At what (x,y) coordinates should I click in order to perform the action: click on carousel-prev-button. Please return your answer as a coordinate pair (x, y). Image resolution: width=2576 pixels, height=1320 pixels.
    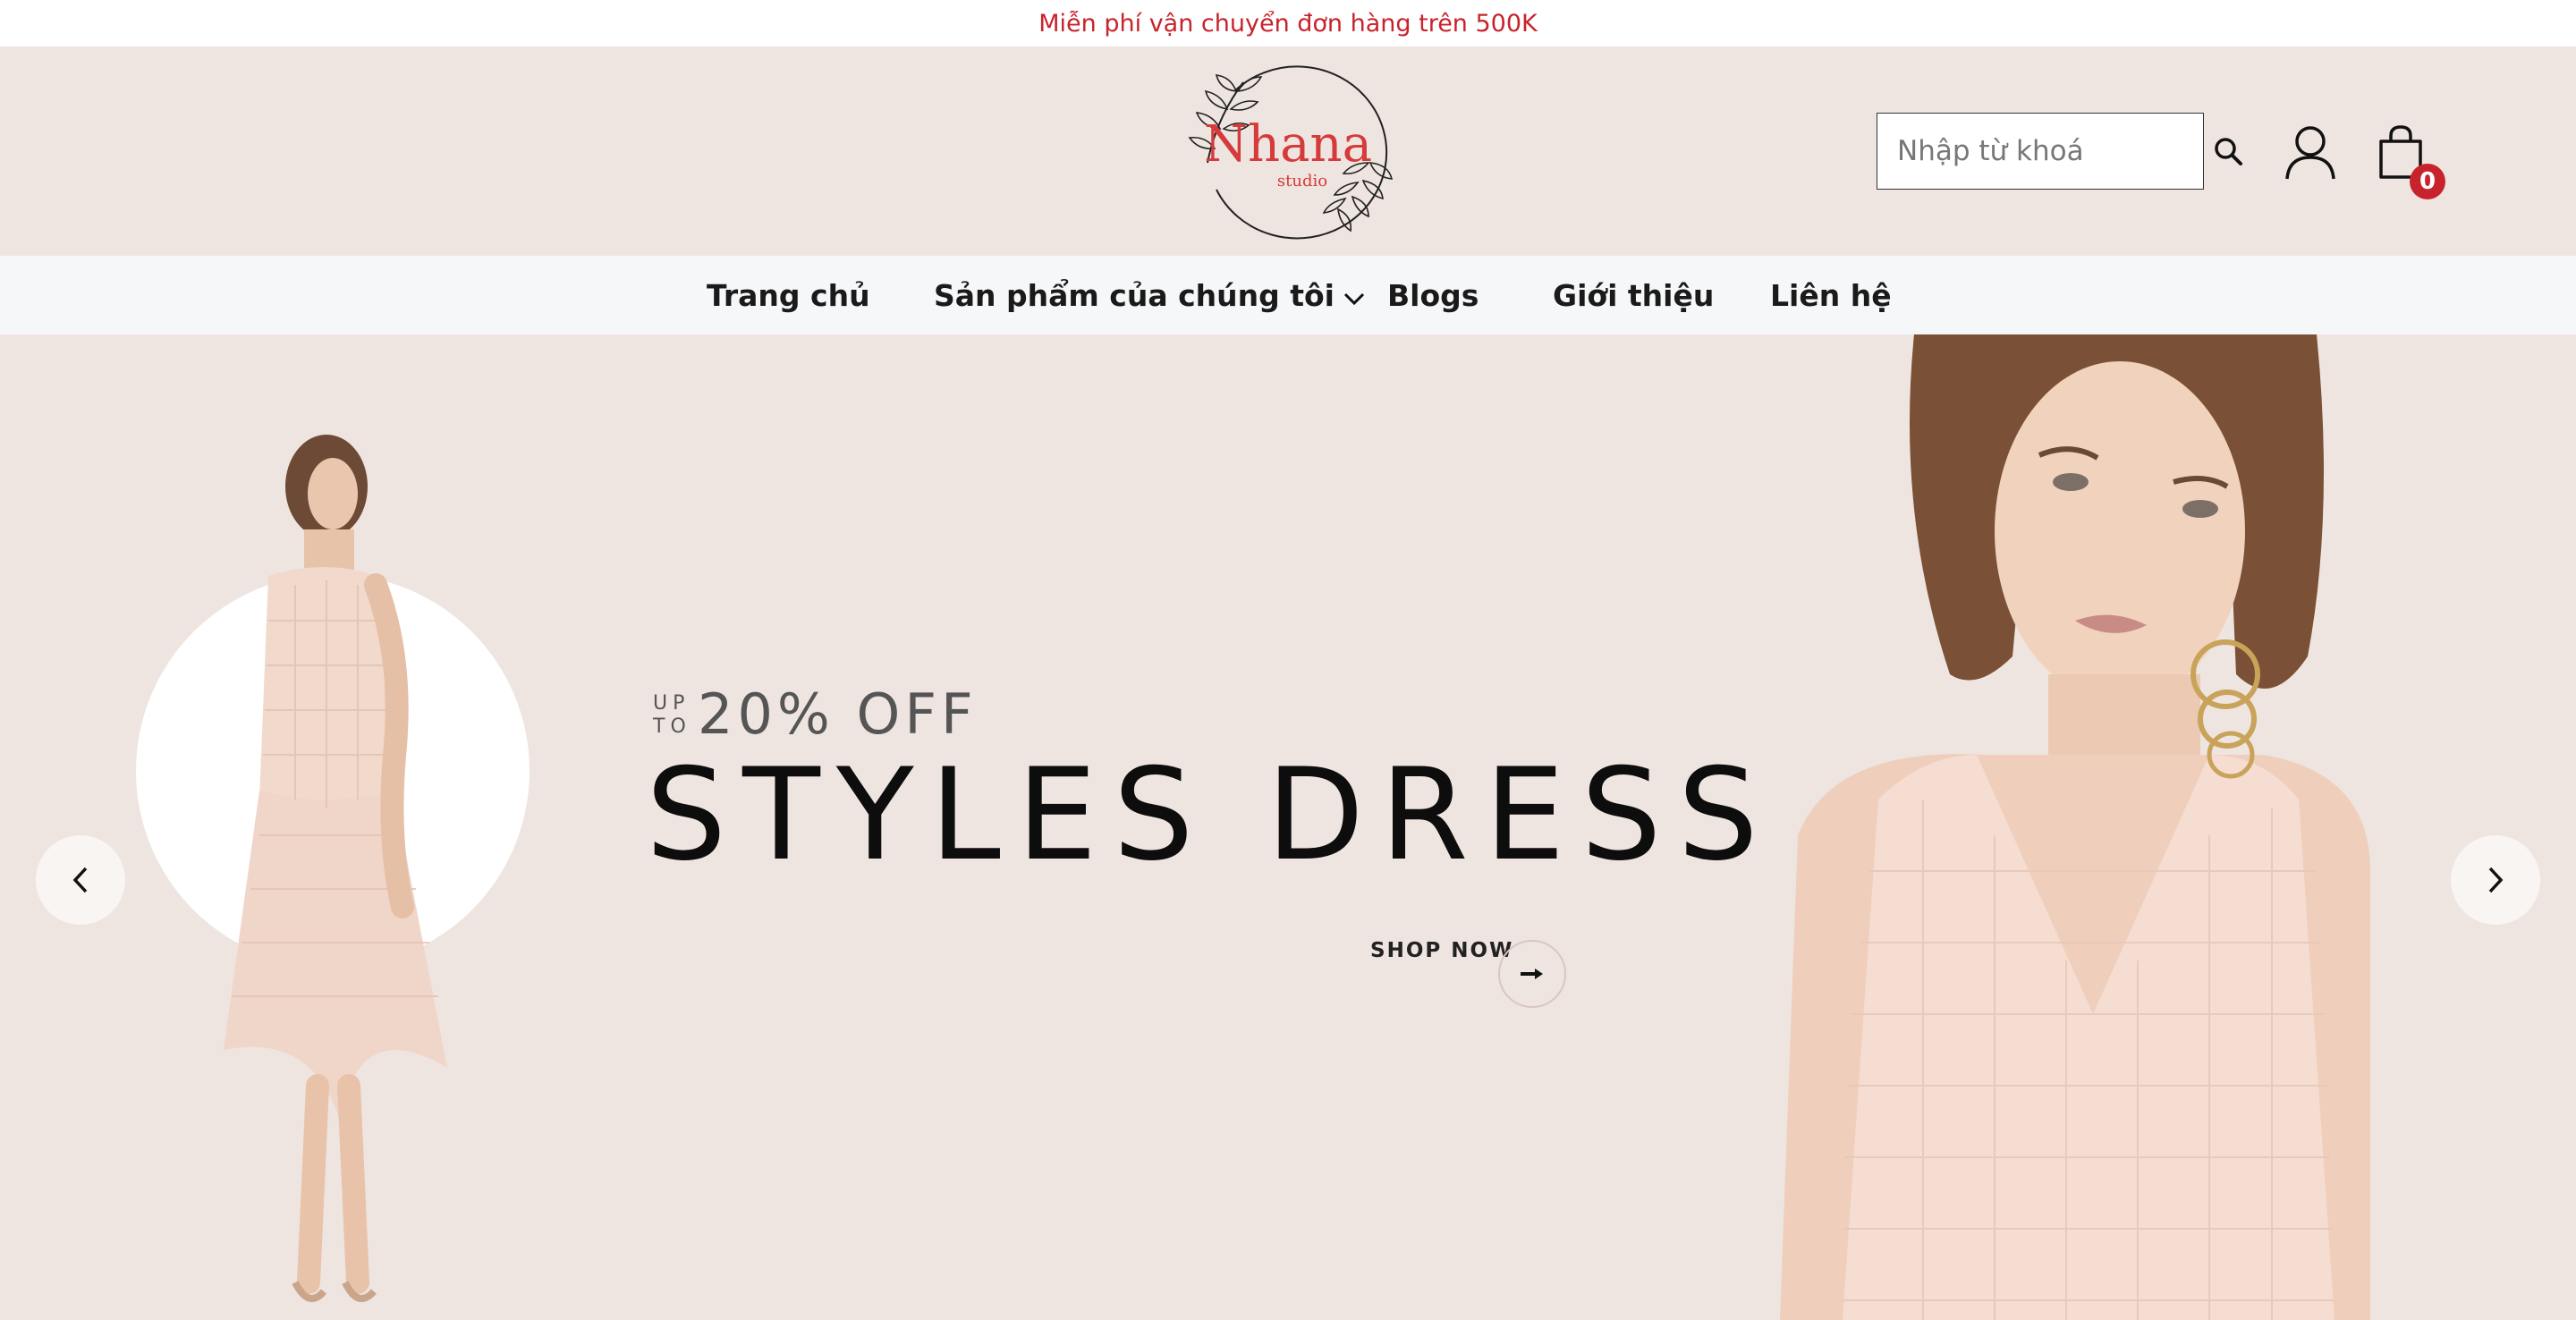
    Looking at the image, I should click on (80, 880).